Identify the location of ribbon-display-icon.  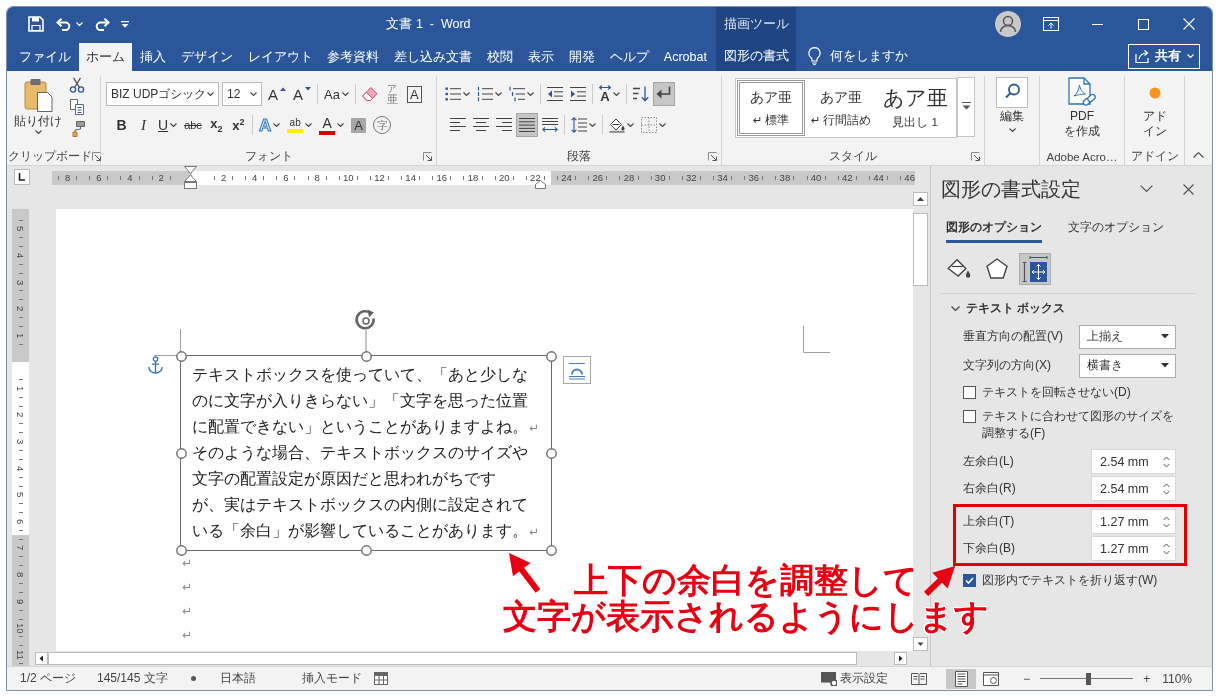
(1051, 24).